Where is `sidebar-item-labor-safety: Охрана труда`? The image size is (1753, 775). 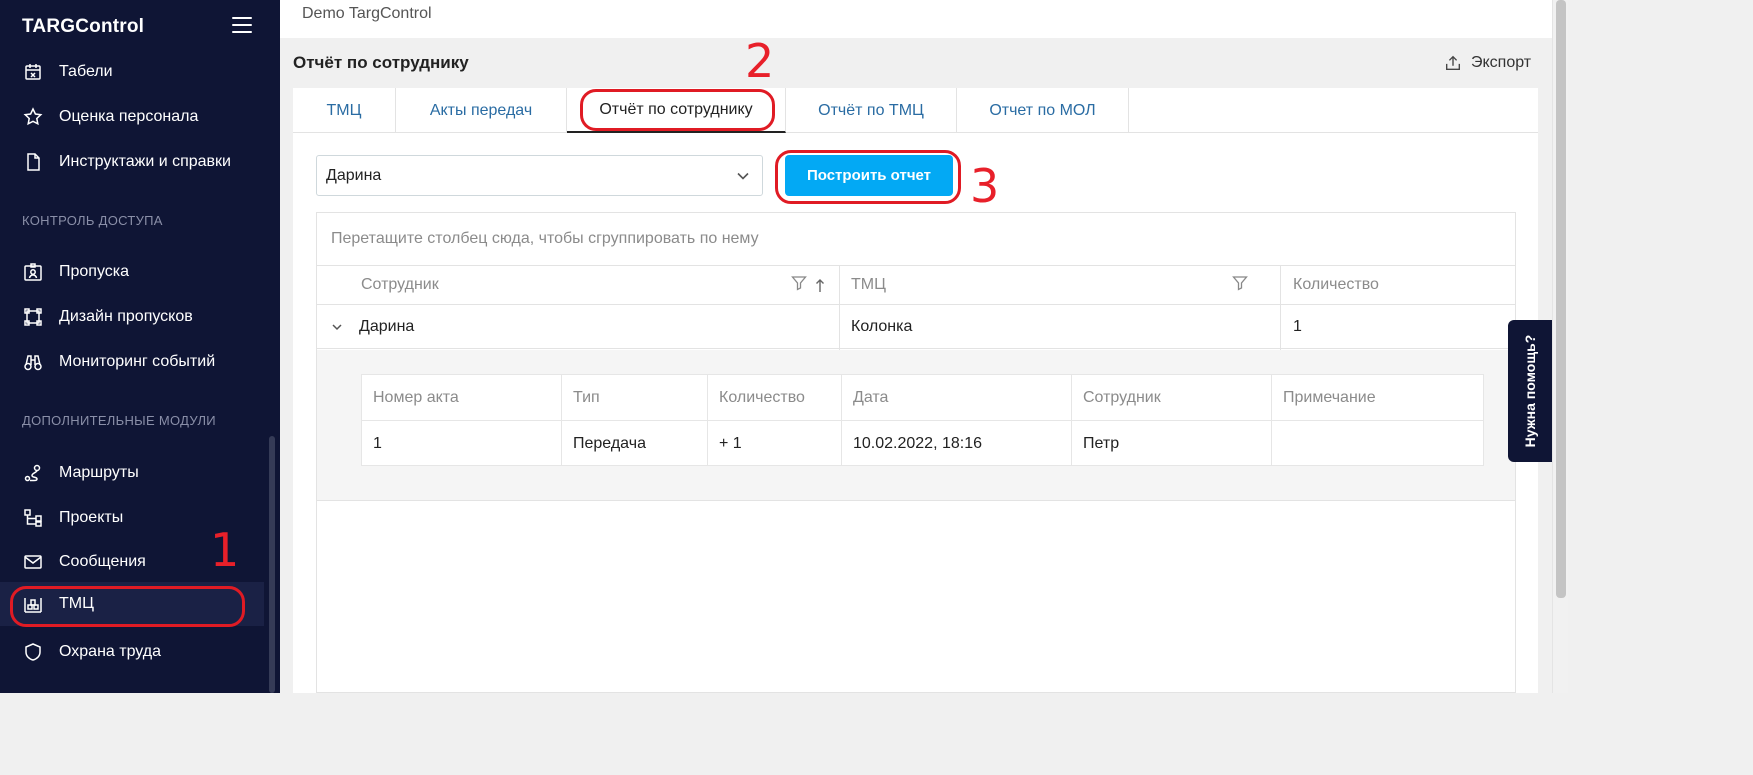
sidebar-item-labor-safety: Охрана труда is located at coordinates (132, 652).